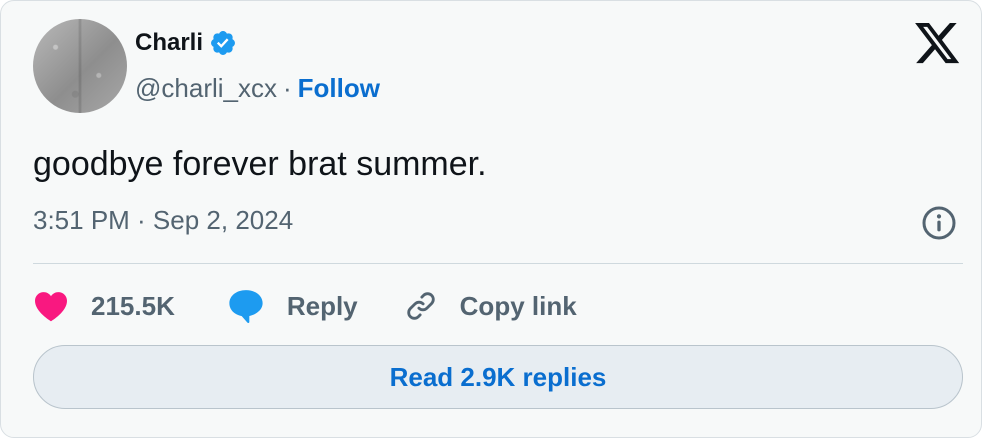 Image resolution: width=984 pixels, height=446 pixels. Describe the element at coordinates (421, 306) in the screenshot. I see `link-icon` at that location.